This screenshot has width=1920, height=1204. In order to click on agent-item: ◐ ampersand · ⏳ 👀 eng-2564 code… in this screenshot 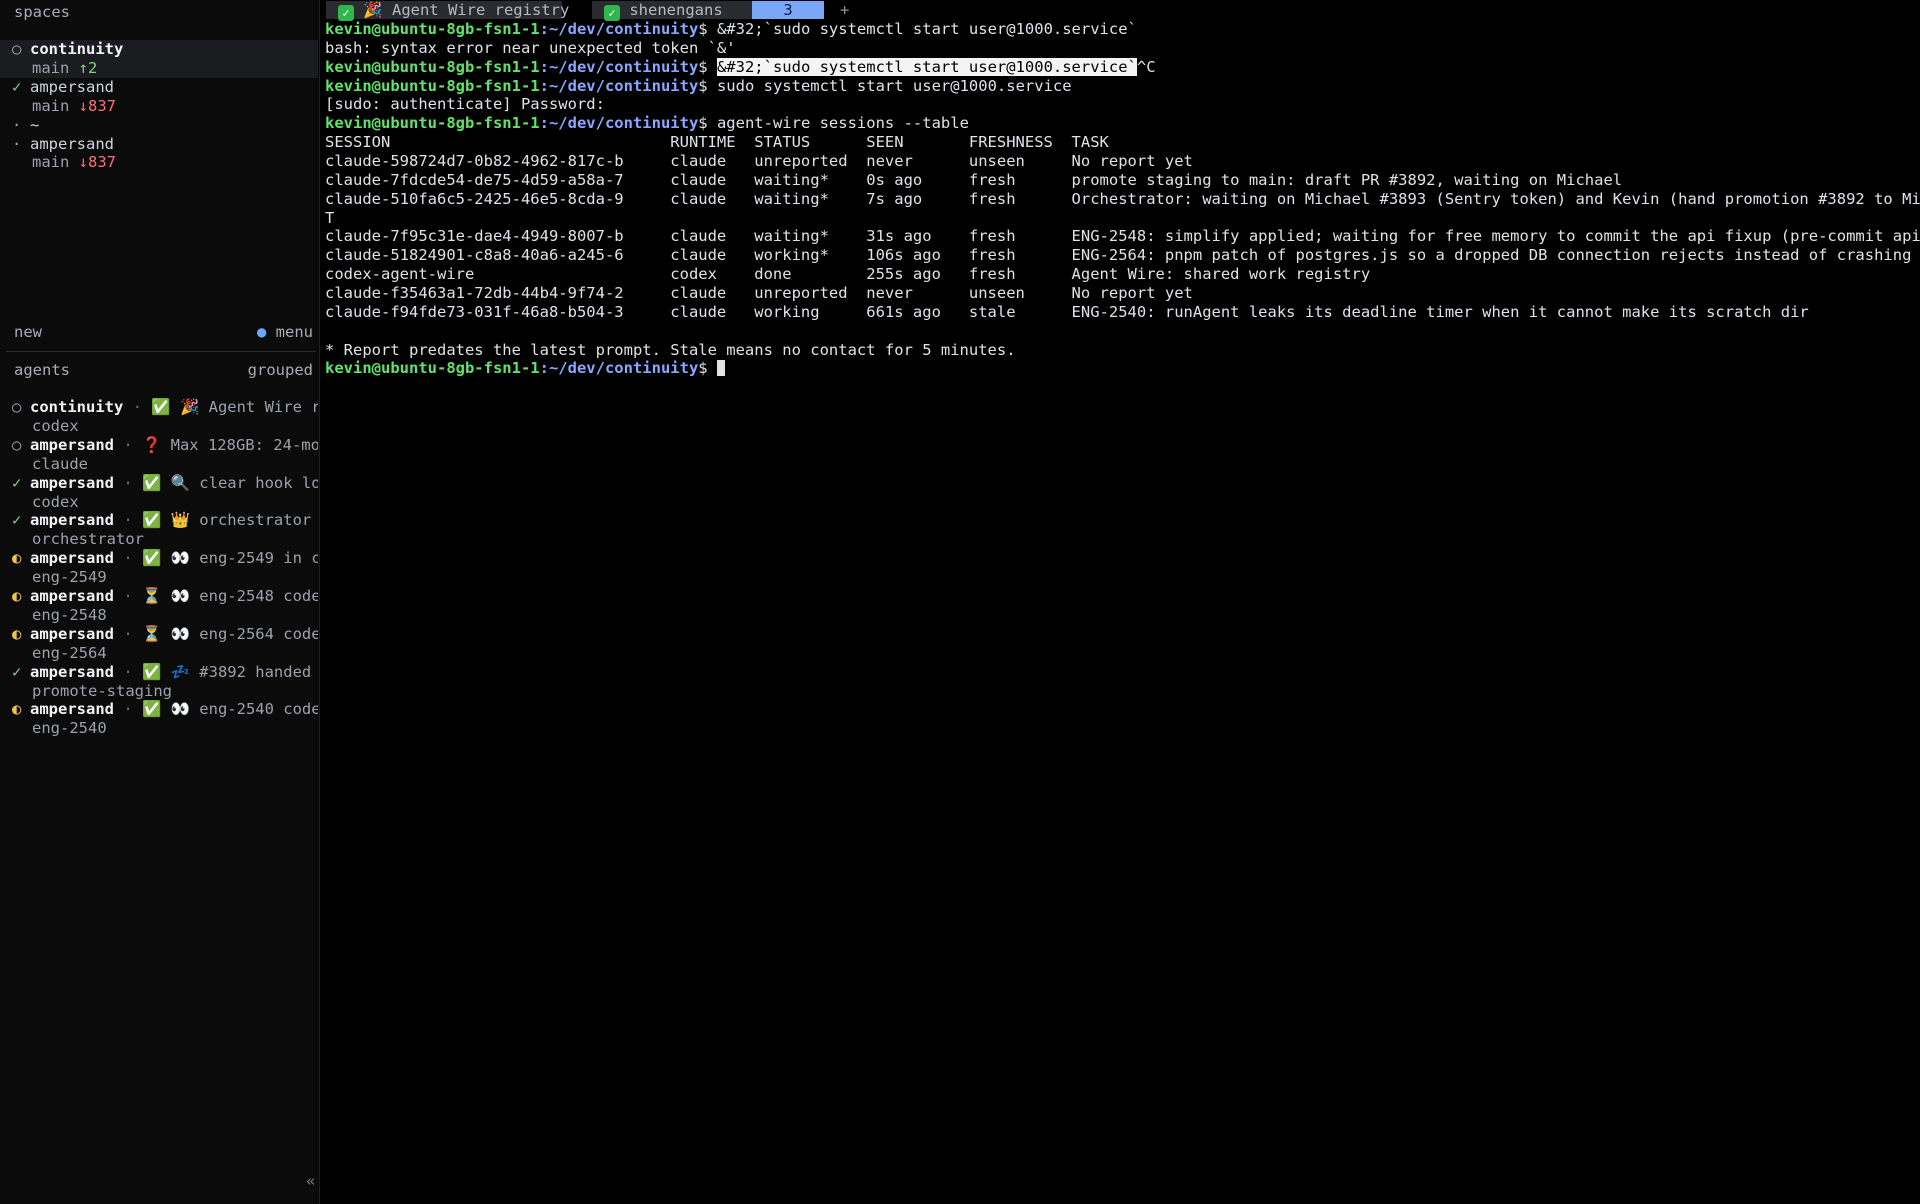, I will do `click(159, 634)`.